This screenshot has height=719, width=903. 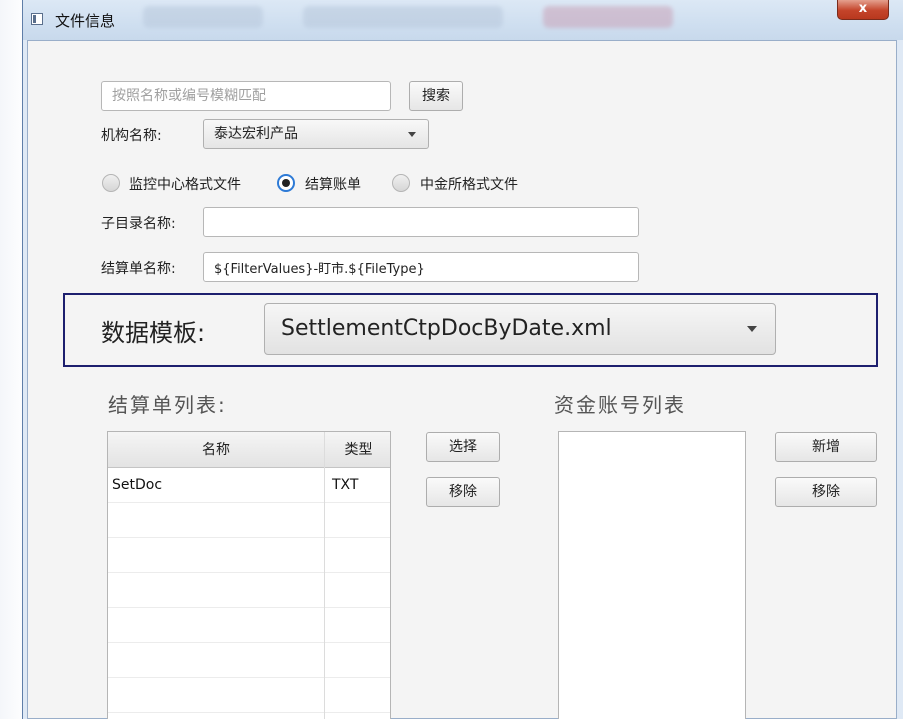 I want to click on table-header: 名称 类型, so click(x=249, y=450).